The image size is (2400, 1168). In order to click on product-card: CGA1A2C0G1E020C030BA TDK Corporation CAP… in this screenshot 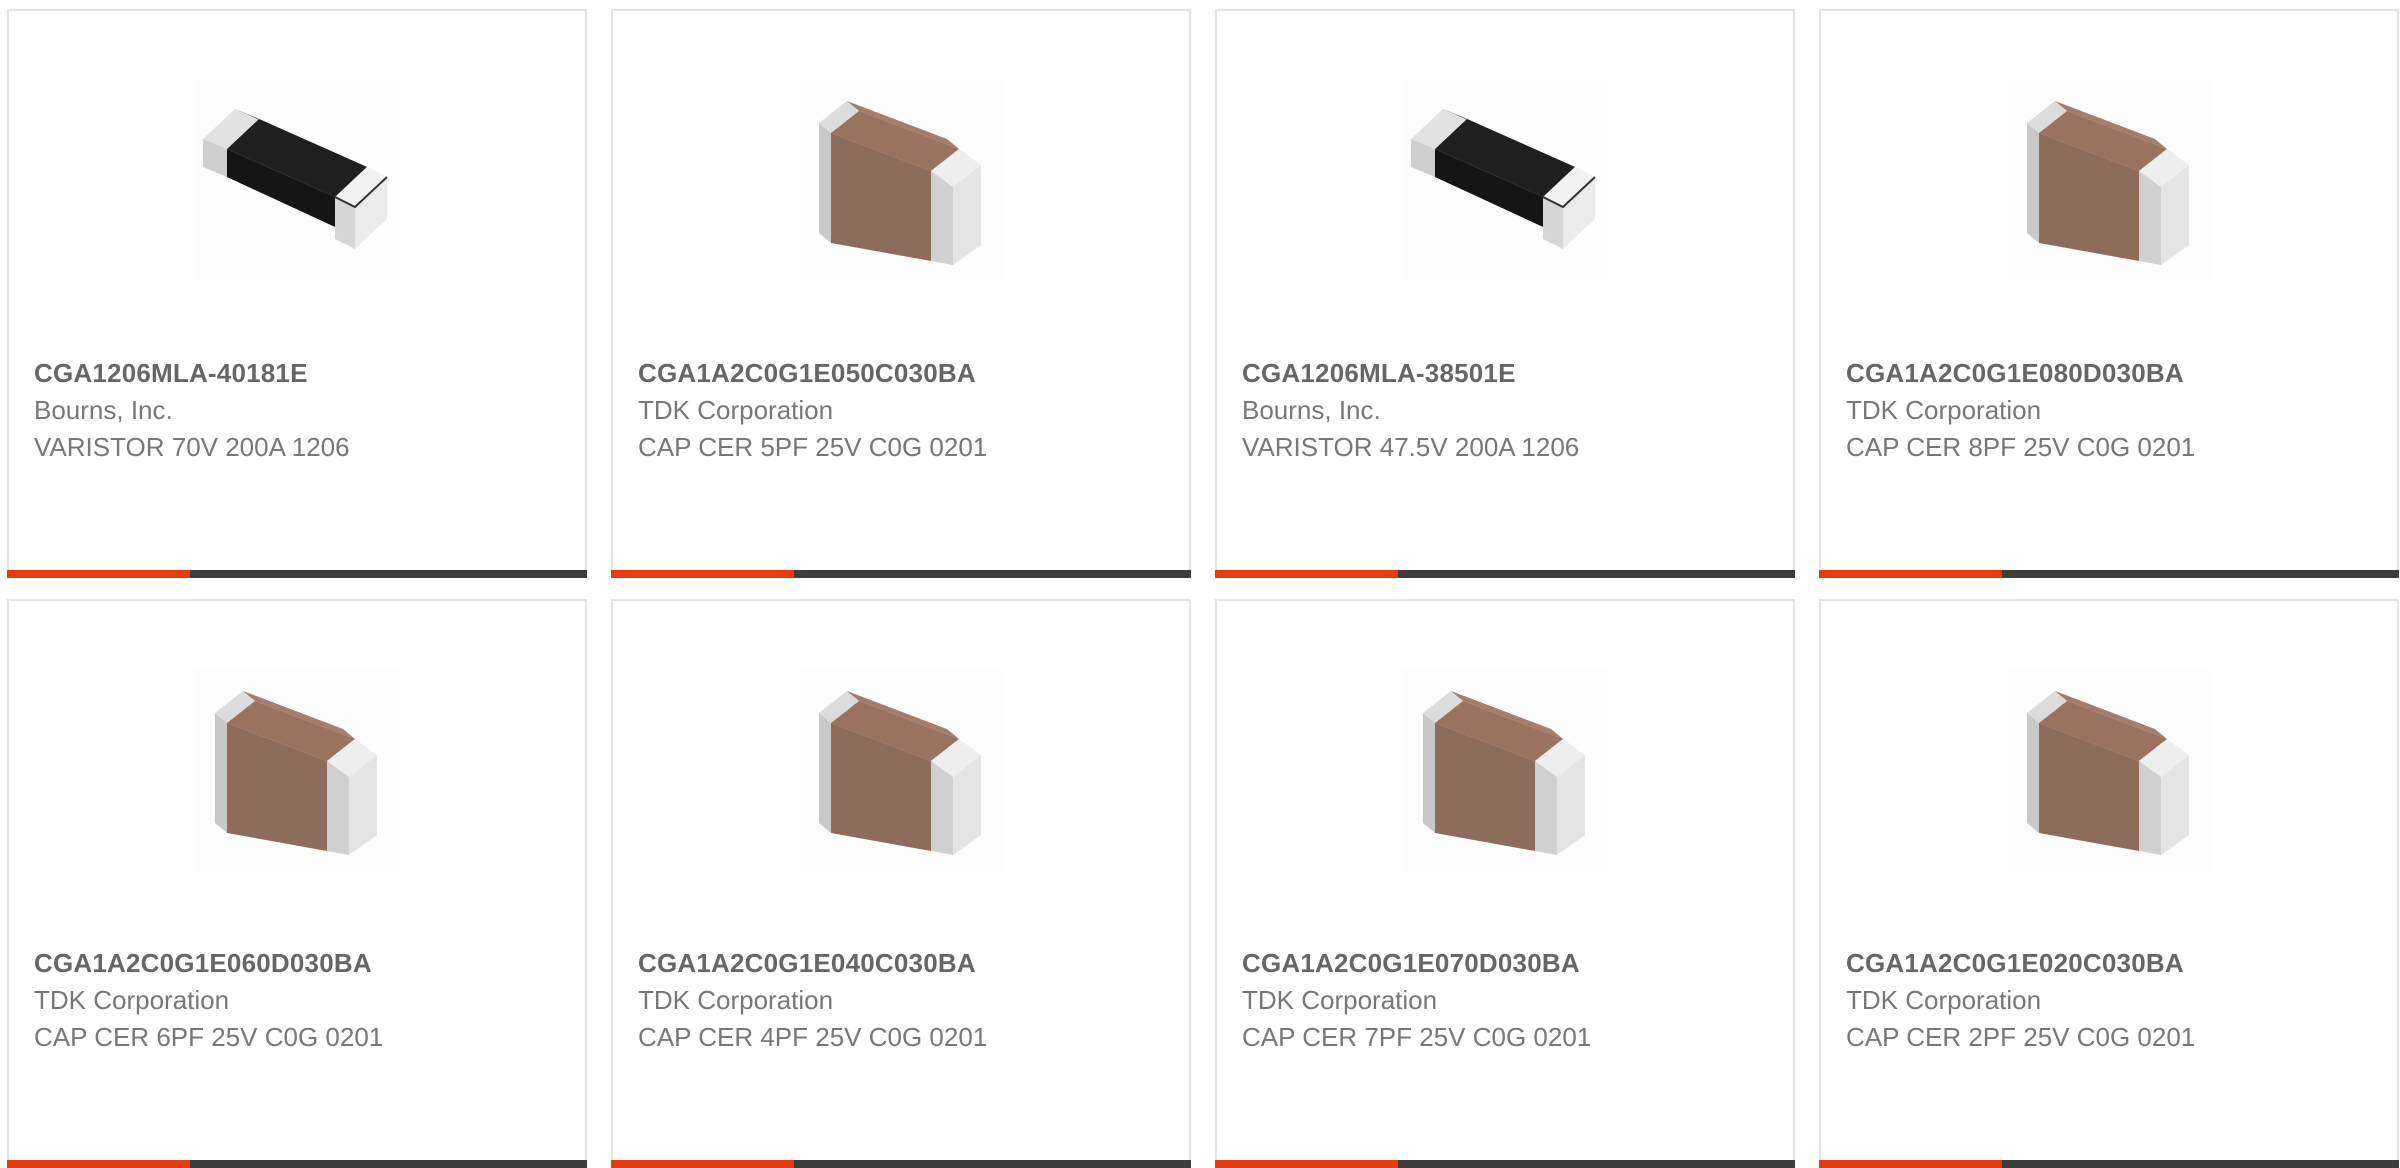, I will do `click(2109, 883)`.